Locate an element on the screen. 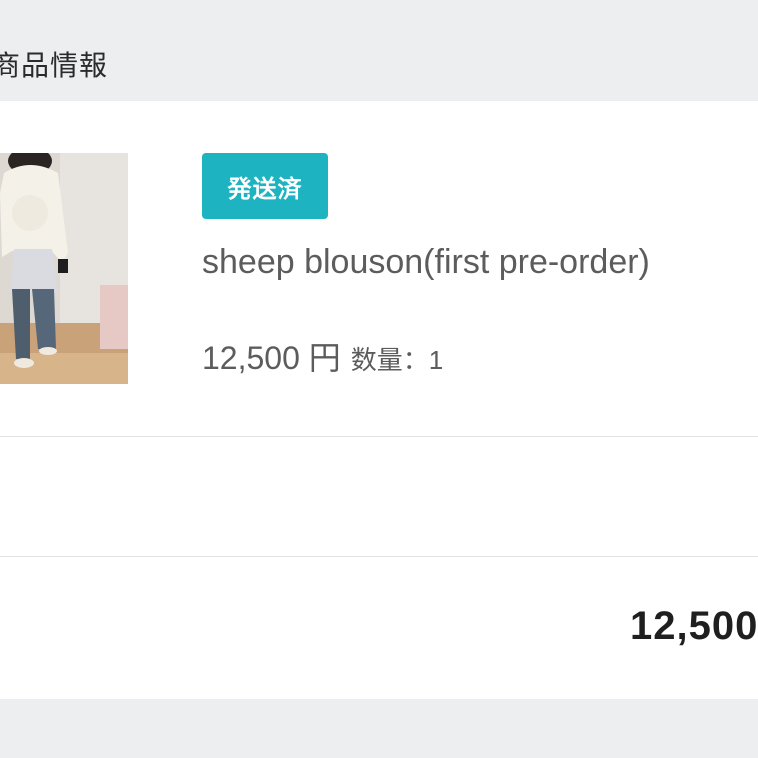 The height and width of the screenshot is (758, 758). status-badge: 発送済 is located at coordinates (265, 186).